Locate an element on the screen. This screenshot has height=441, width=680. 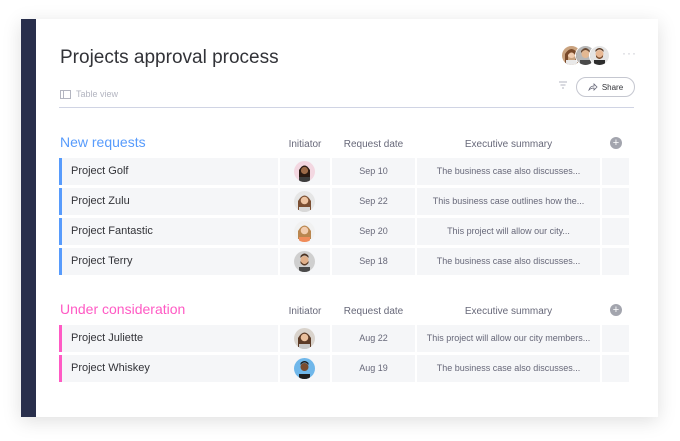
left-sidebar is located at coordinates (28, 218).